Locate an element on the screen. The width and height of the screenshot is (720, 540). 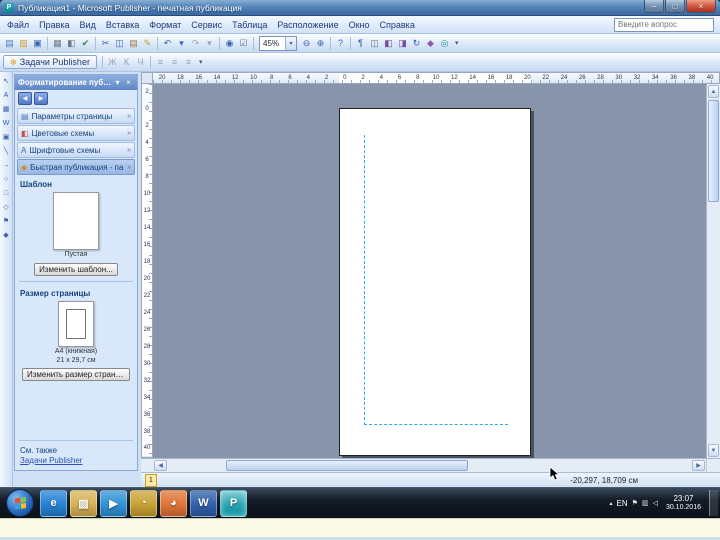
publisher-tasks-link: Задачи Publisher is located at coordinates (76, 460).